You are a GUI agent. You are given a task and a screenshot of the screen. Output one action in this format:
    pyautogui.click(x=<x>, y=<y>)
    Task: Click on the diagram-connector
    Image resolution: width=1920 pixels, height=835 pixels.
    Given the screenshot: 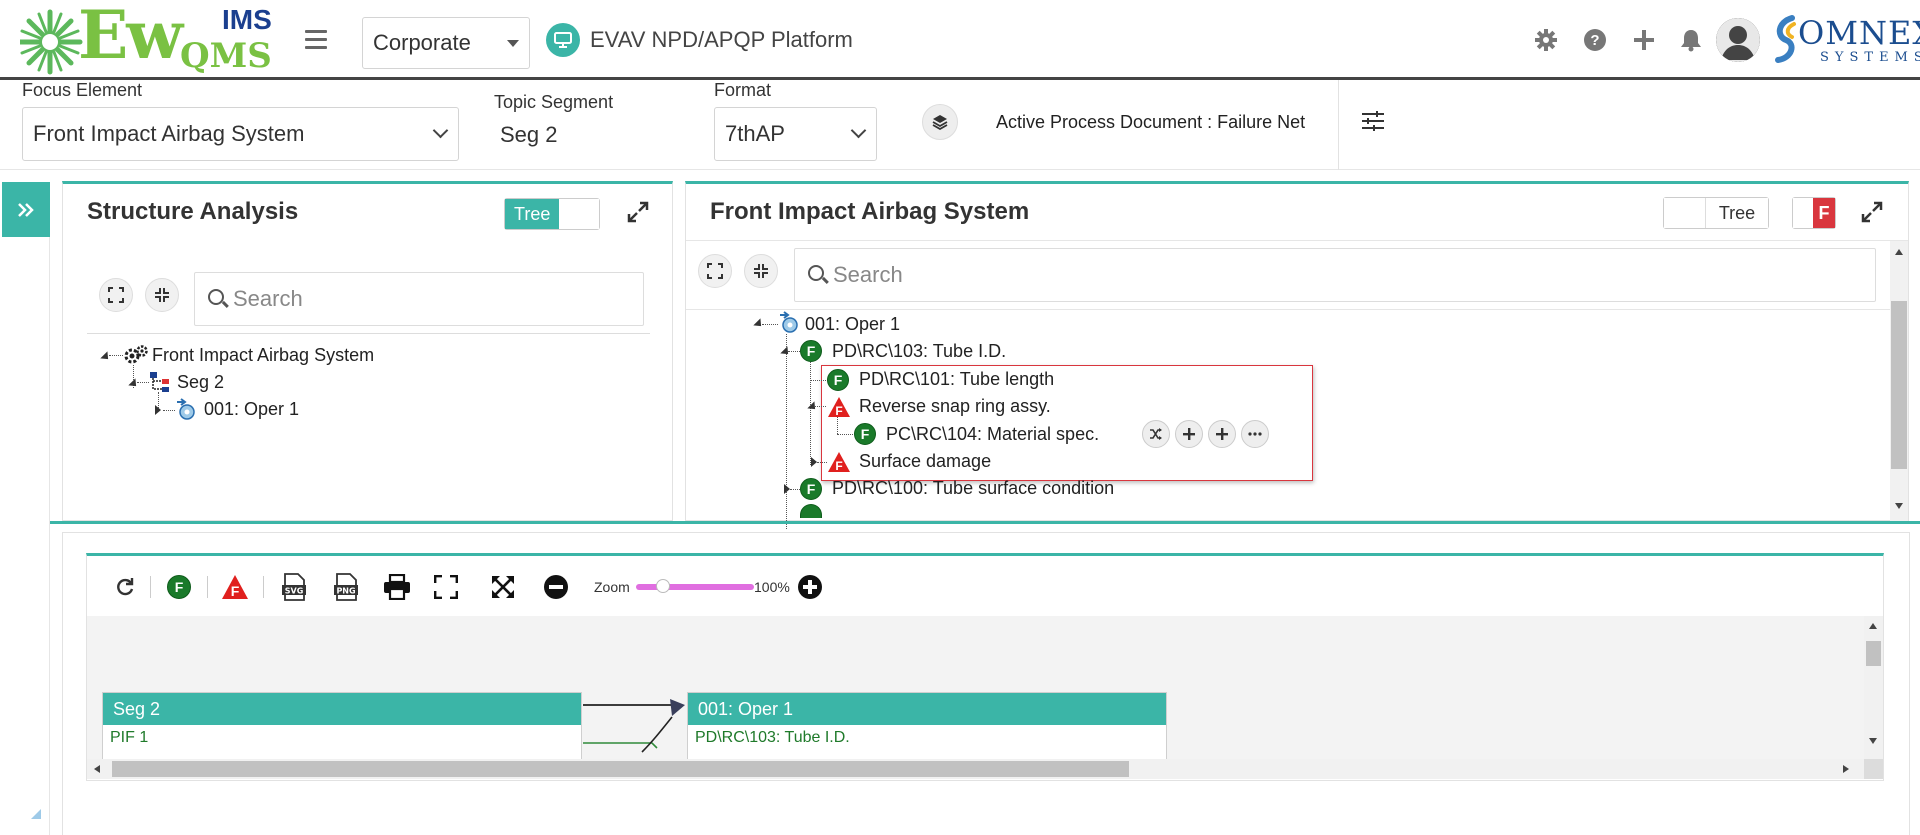 What is the action you would take?
    pyautogui.click(x=634, y=726)
    